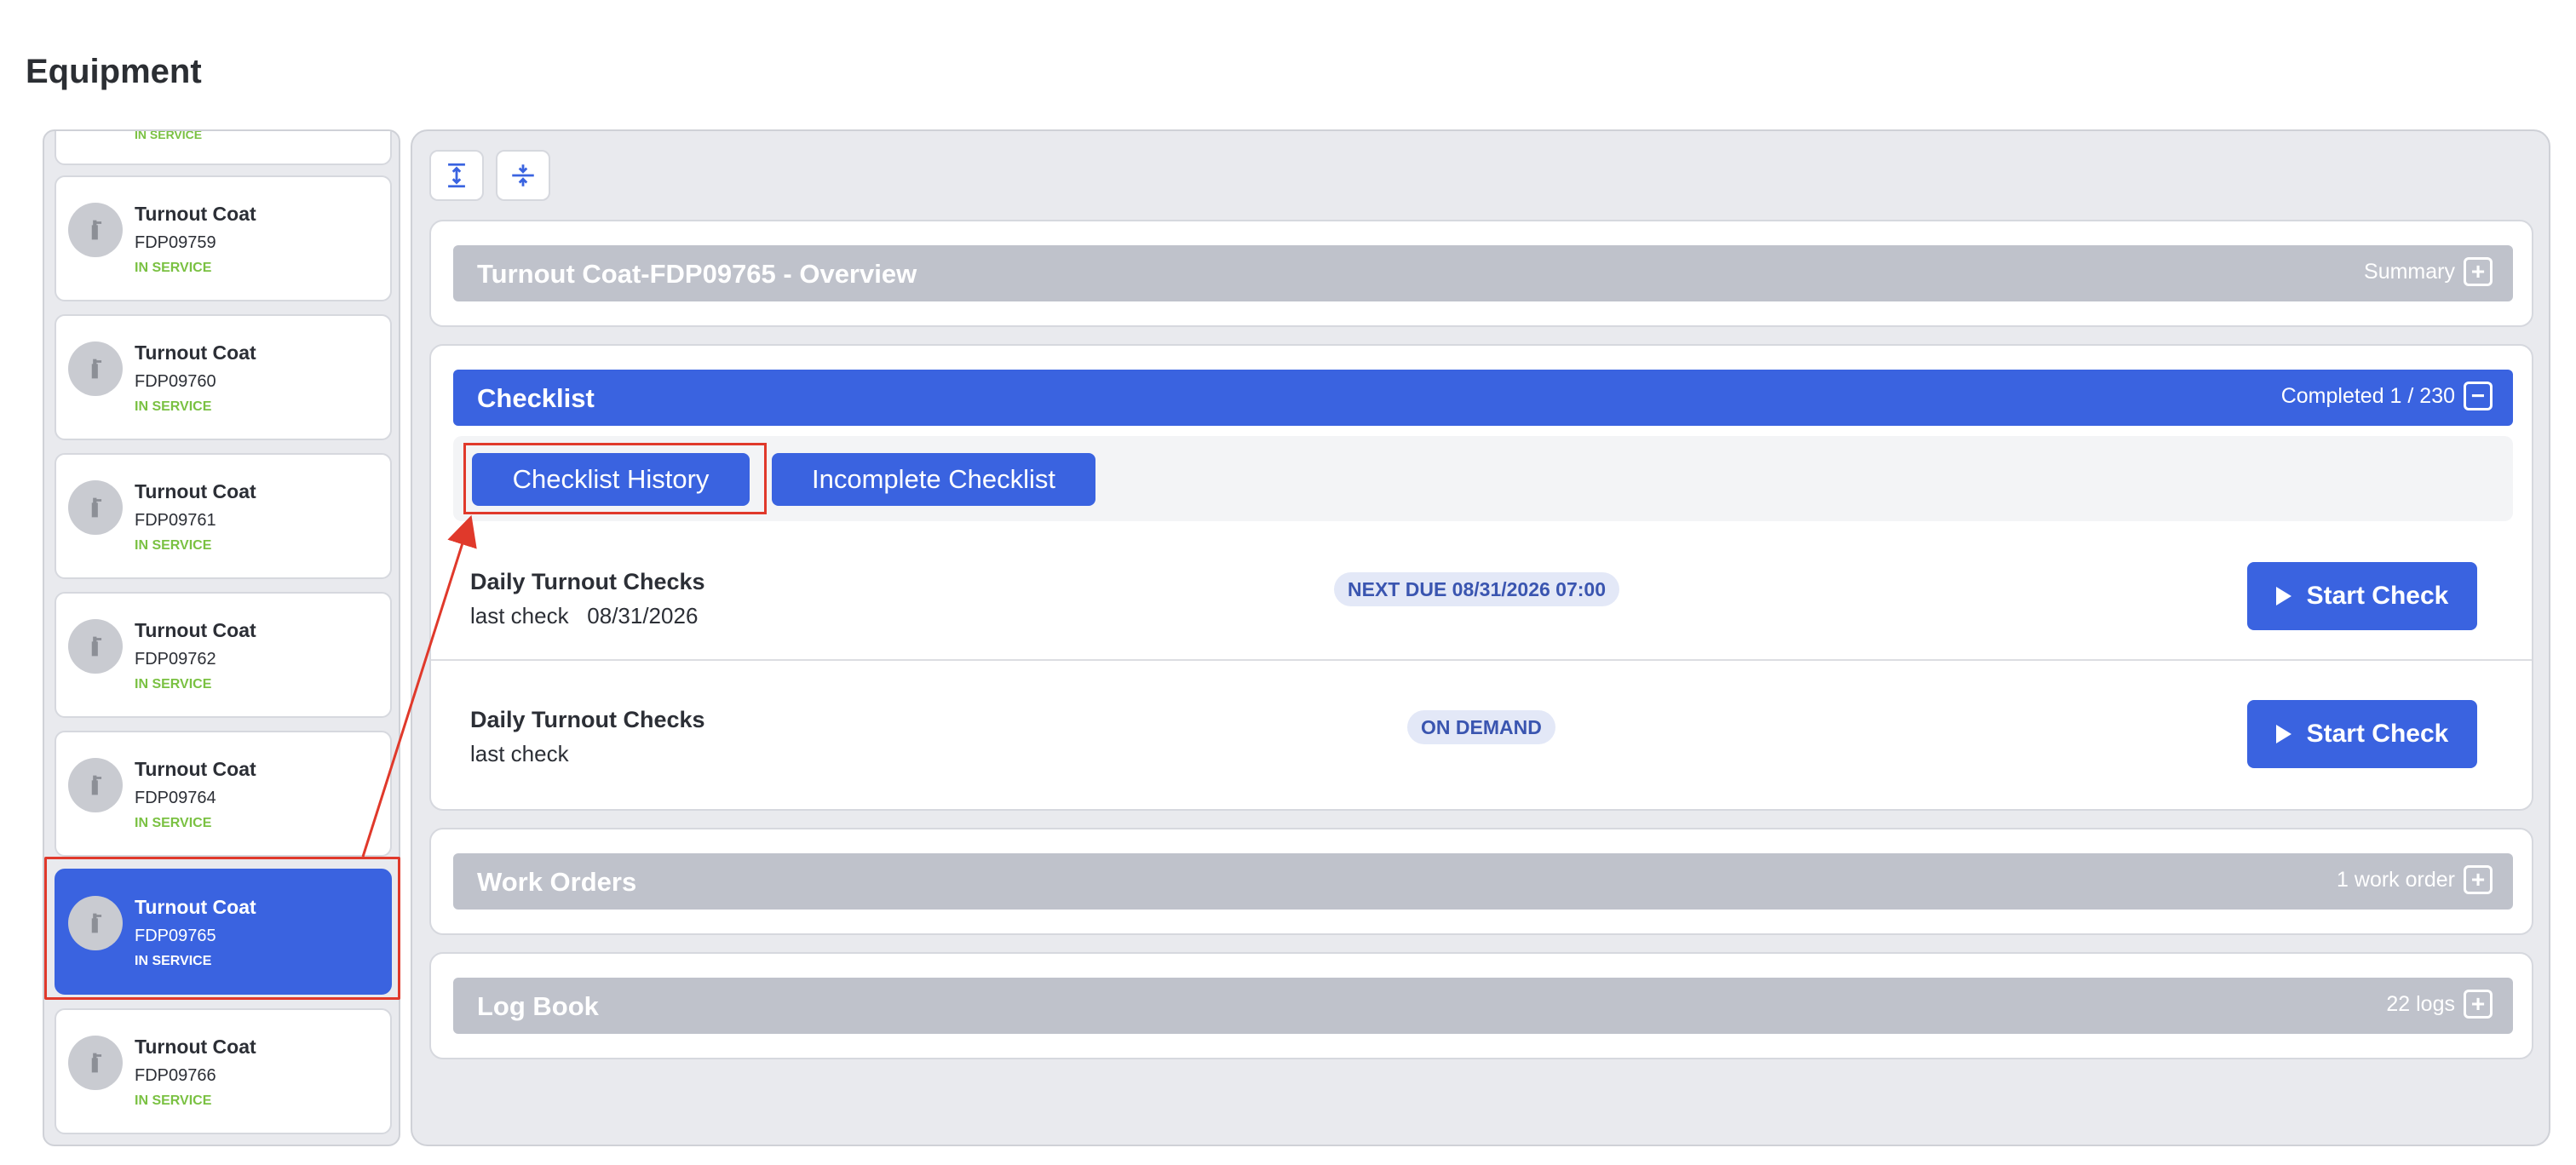  What do you see at coordinates (2396, 880) in the screenshot?
I see `work-orders-count: 1 work order` at bounding box center [2396, 880].